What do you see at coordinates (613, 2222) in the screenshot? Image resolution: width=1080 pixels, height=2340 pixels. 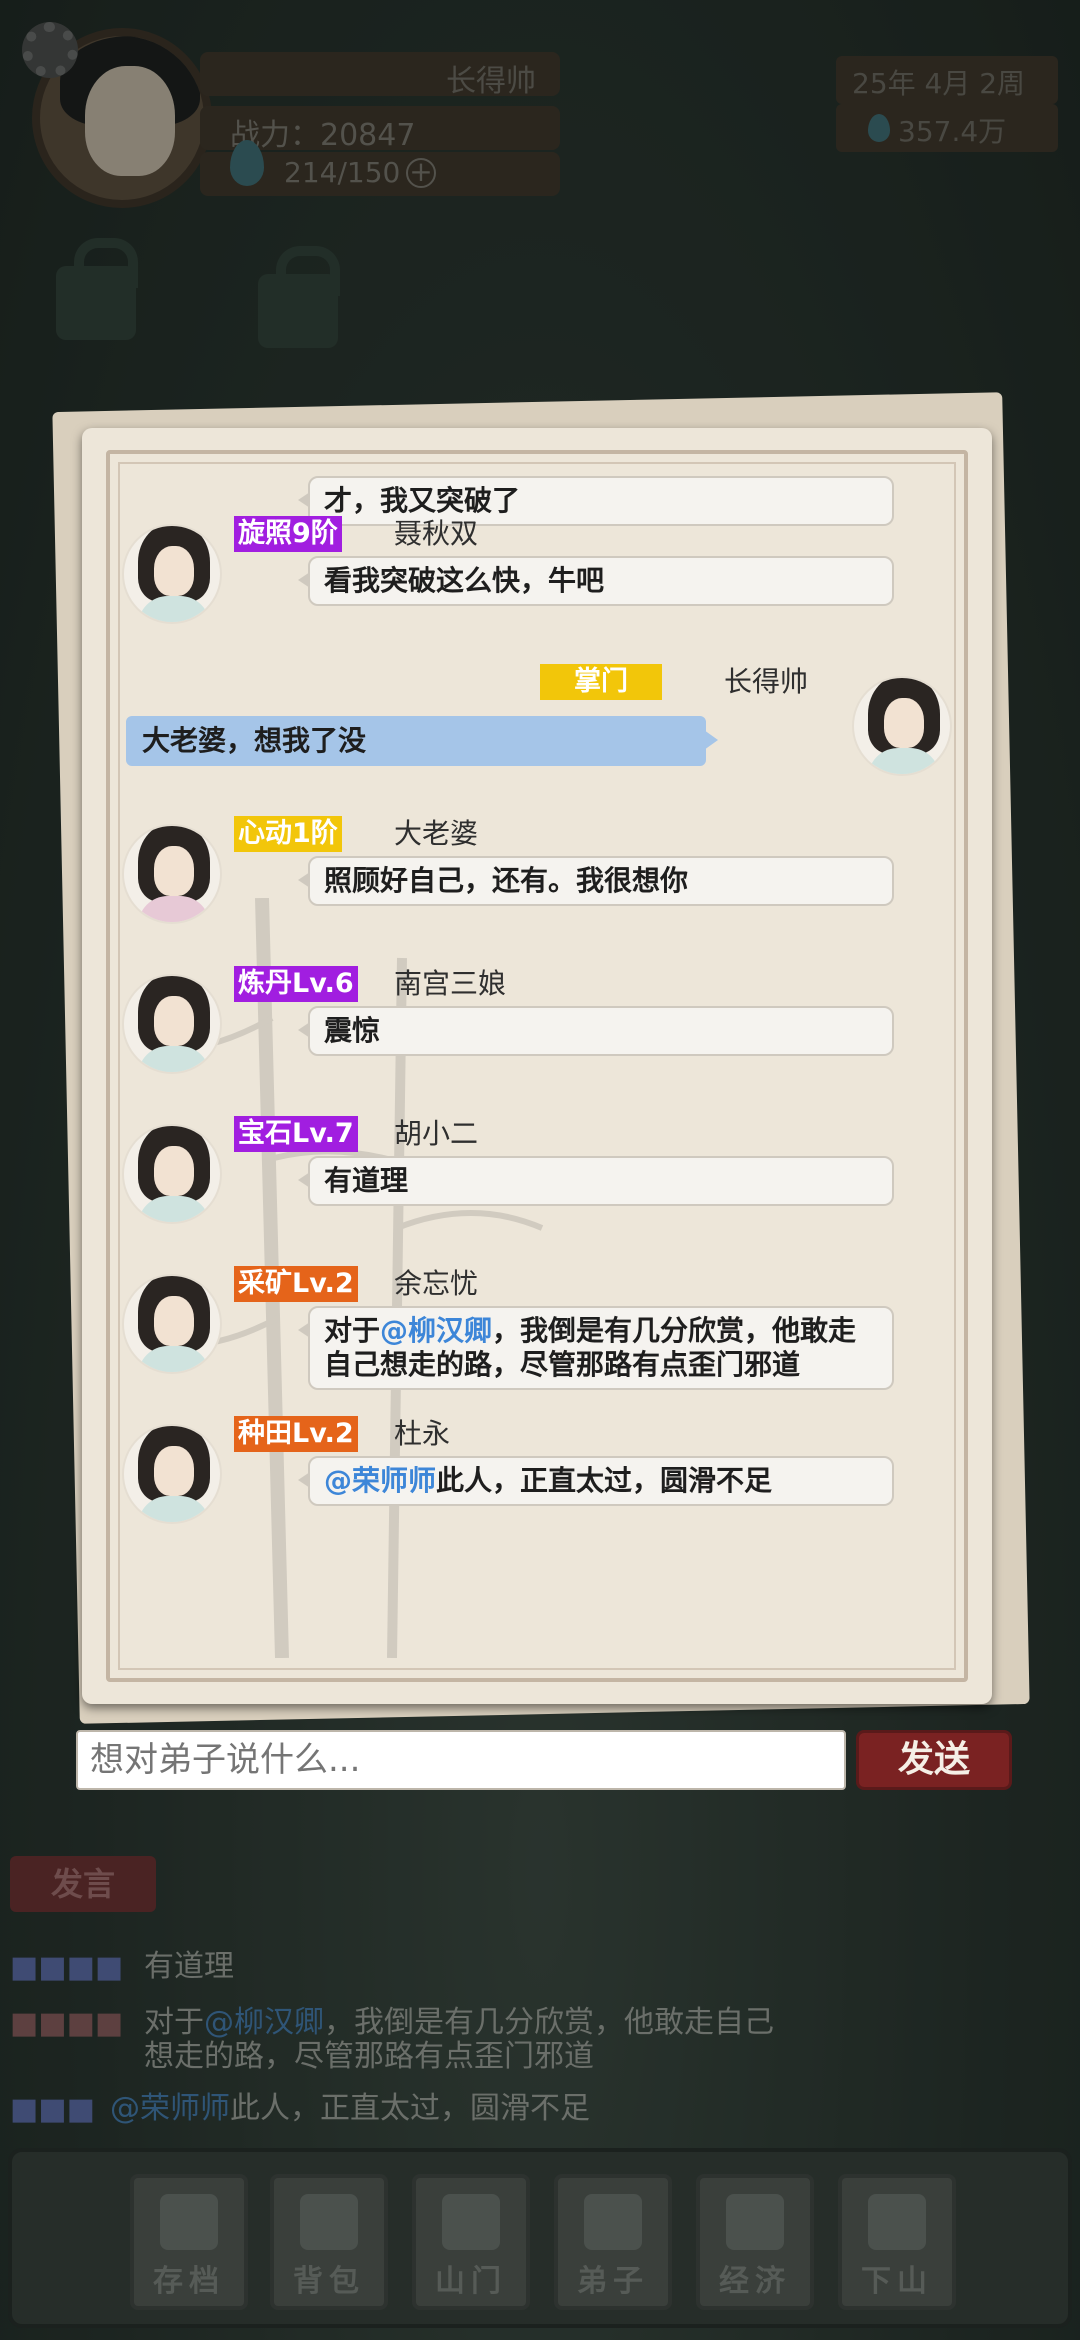 I see `disciple-icon` at bounding box center [613, 2222].